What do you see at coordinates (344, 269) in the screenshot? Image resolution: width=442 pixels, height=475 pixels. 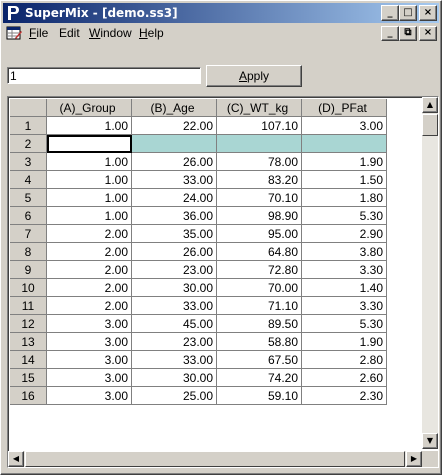 I see `table-cell: 3.30` at bounding box center [344, 269].